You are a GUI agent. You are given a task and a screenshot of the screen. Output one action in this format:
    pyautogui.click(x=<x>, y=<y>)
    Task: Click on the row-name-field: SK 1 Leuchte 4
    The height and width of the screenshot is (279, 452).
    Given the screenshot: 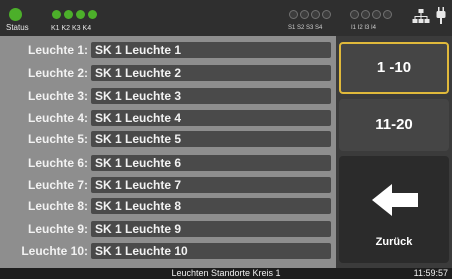 What is the action you would take?
    pyautogui.click(x=211, y=118)
    